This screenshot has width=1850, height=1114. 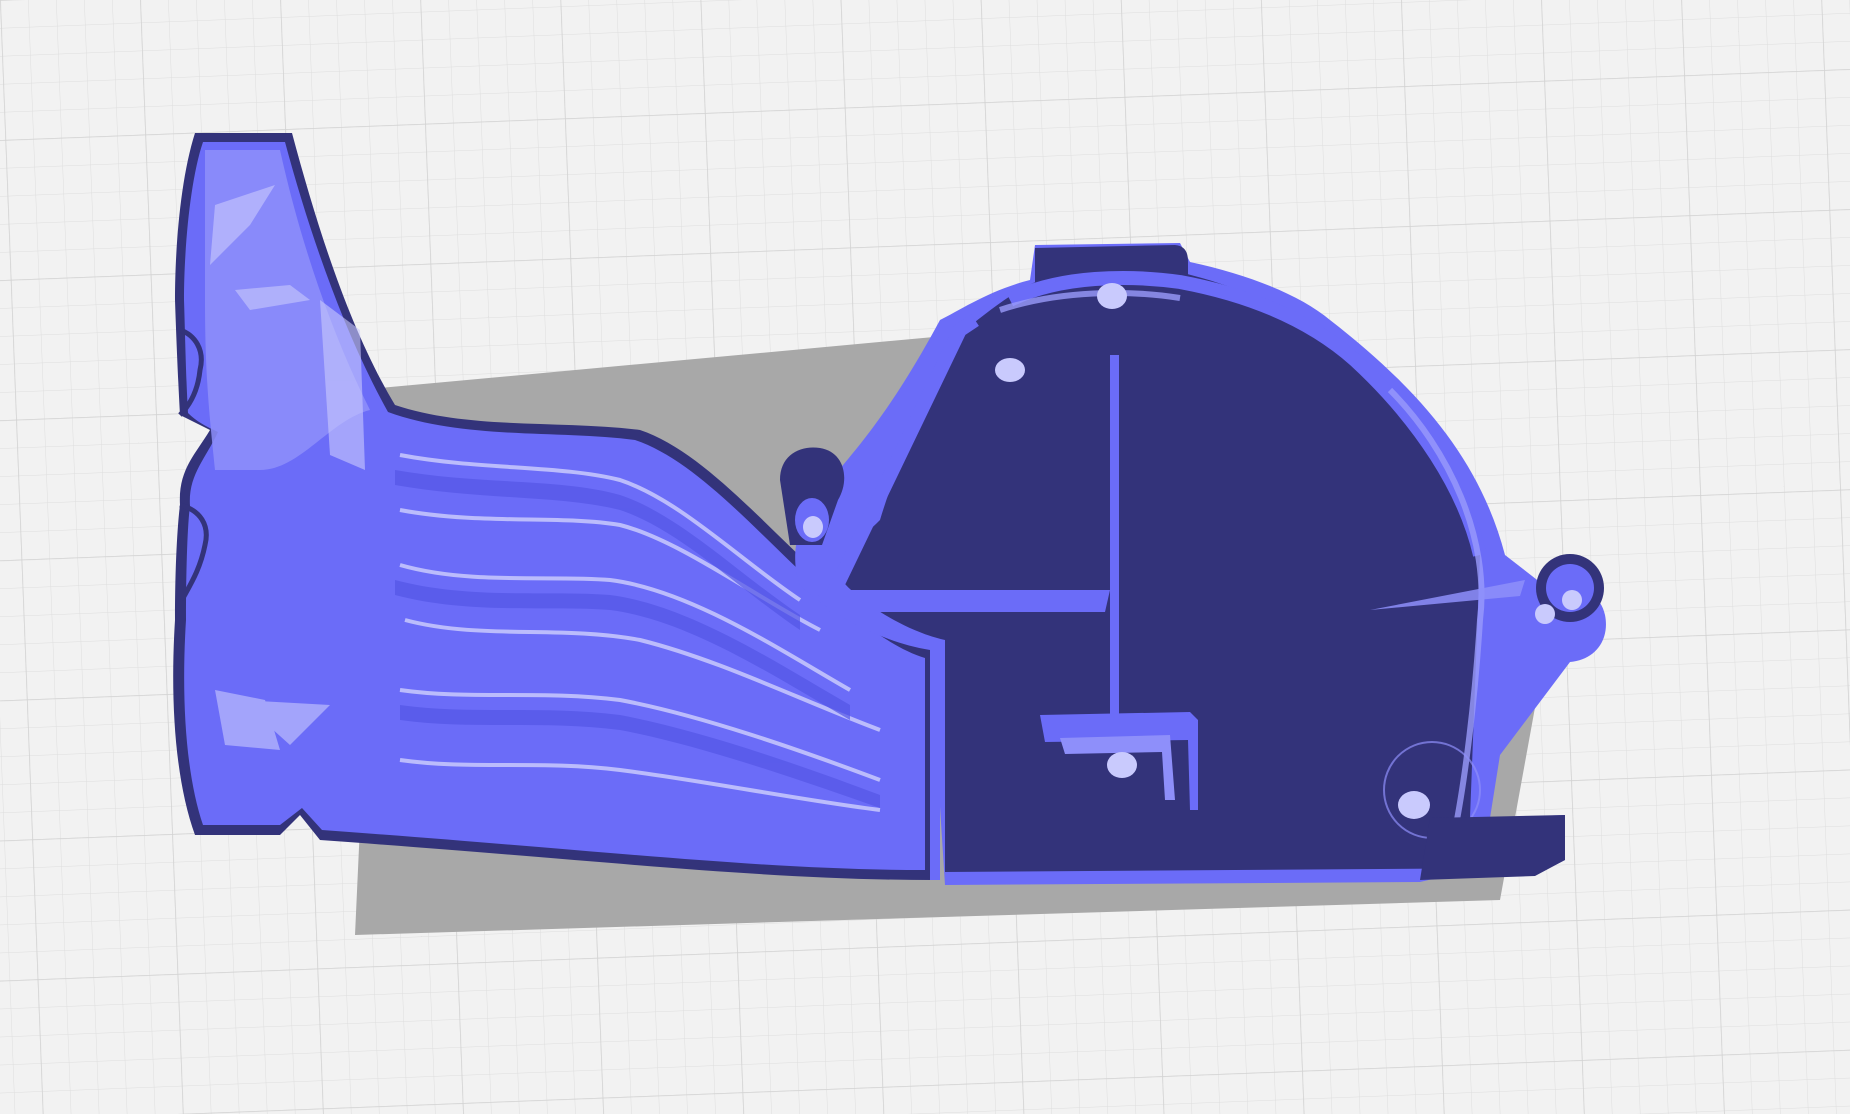 I want to click on housing-rib-vertical, so click(x=1114, y=537).